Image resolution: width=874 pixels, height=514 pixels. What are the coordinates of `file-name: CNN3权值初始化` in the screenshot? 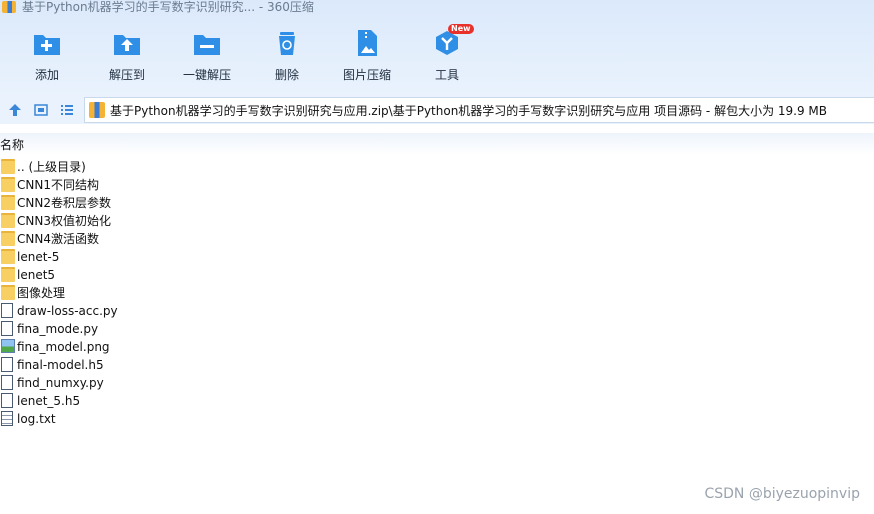 It's located at (64, 221).